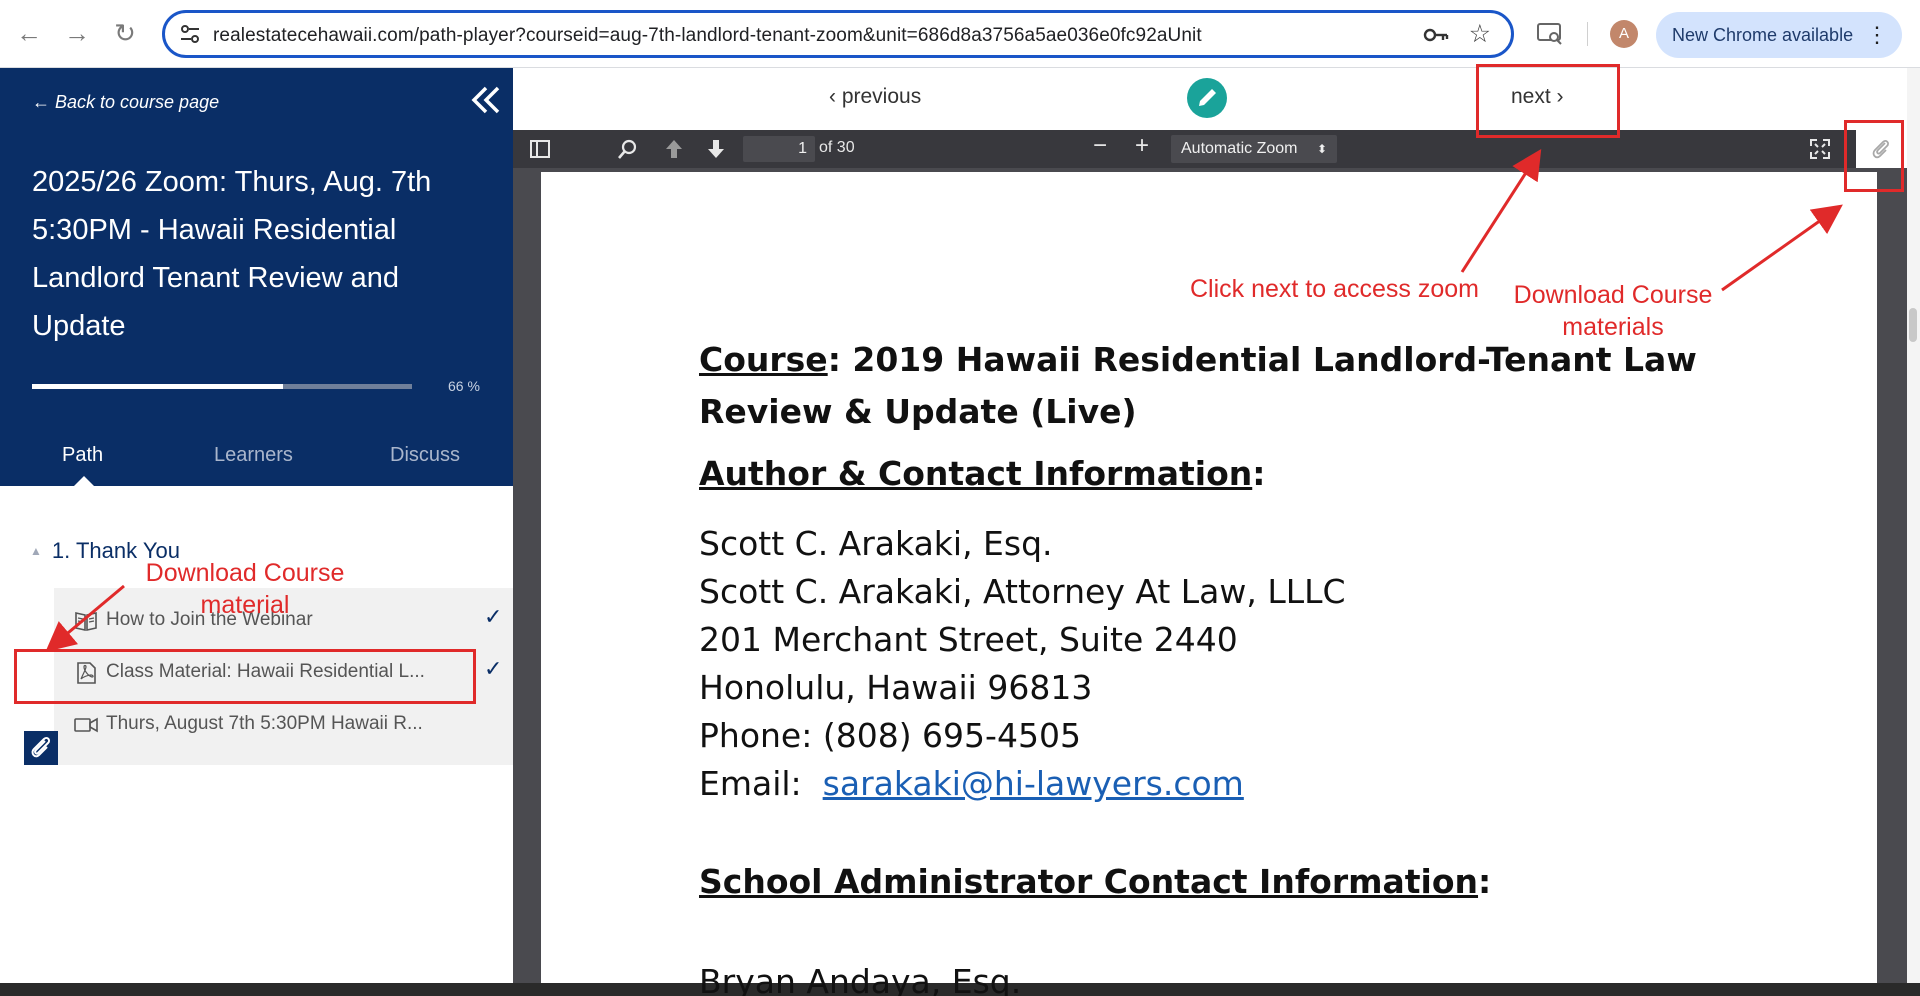  I want to click on doc-line: 201 Merchant Street, Suite 2440, so click(968, 639).